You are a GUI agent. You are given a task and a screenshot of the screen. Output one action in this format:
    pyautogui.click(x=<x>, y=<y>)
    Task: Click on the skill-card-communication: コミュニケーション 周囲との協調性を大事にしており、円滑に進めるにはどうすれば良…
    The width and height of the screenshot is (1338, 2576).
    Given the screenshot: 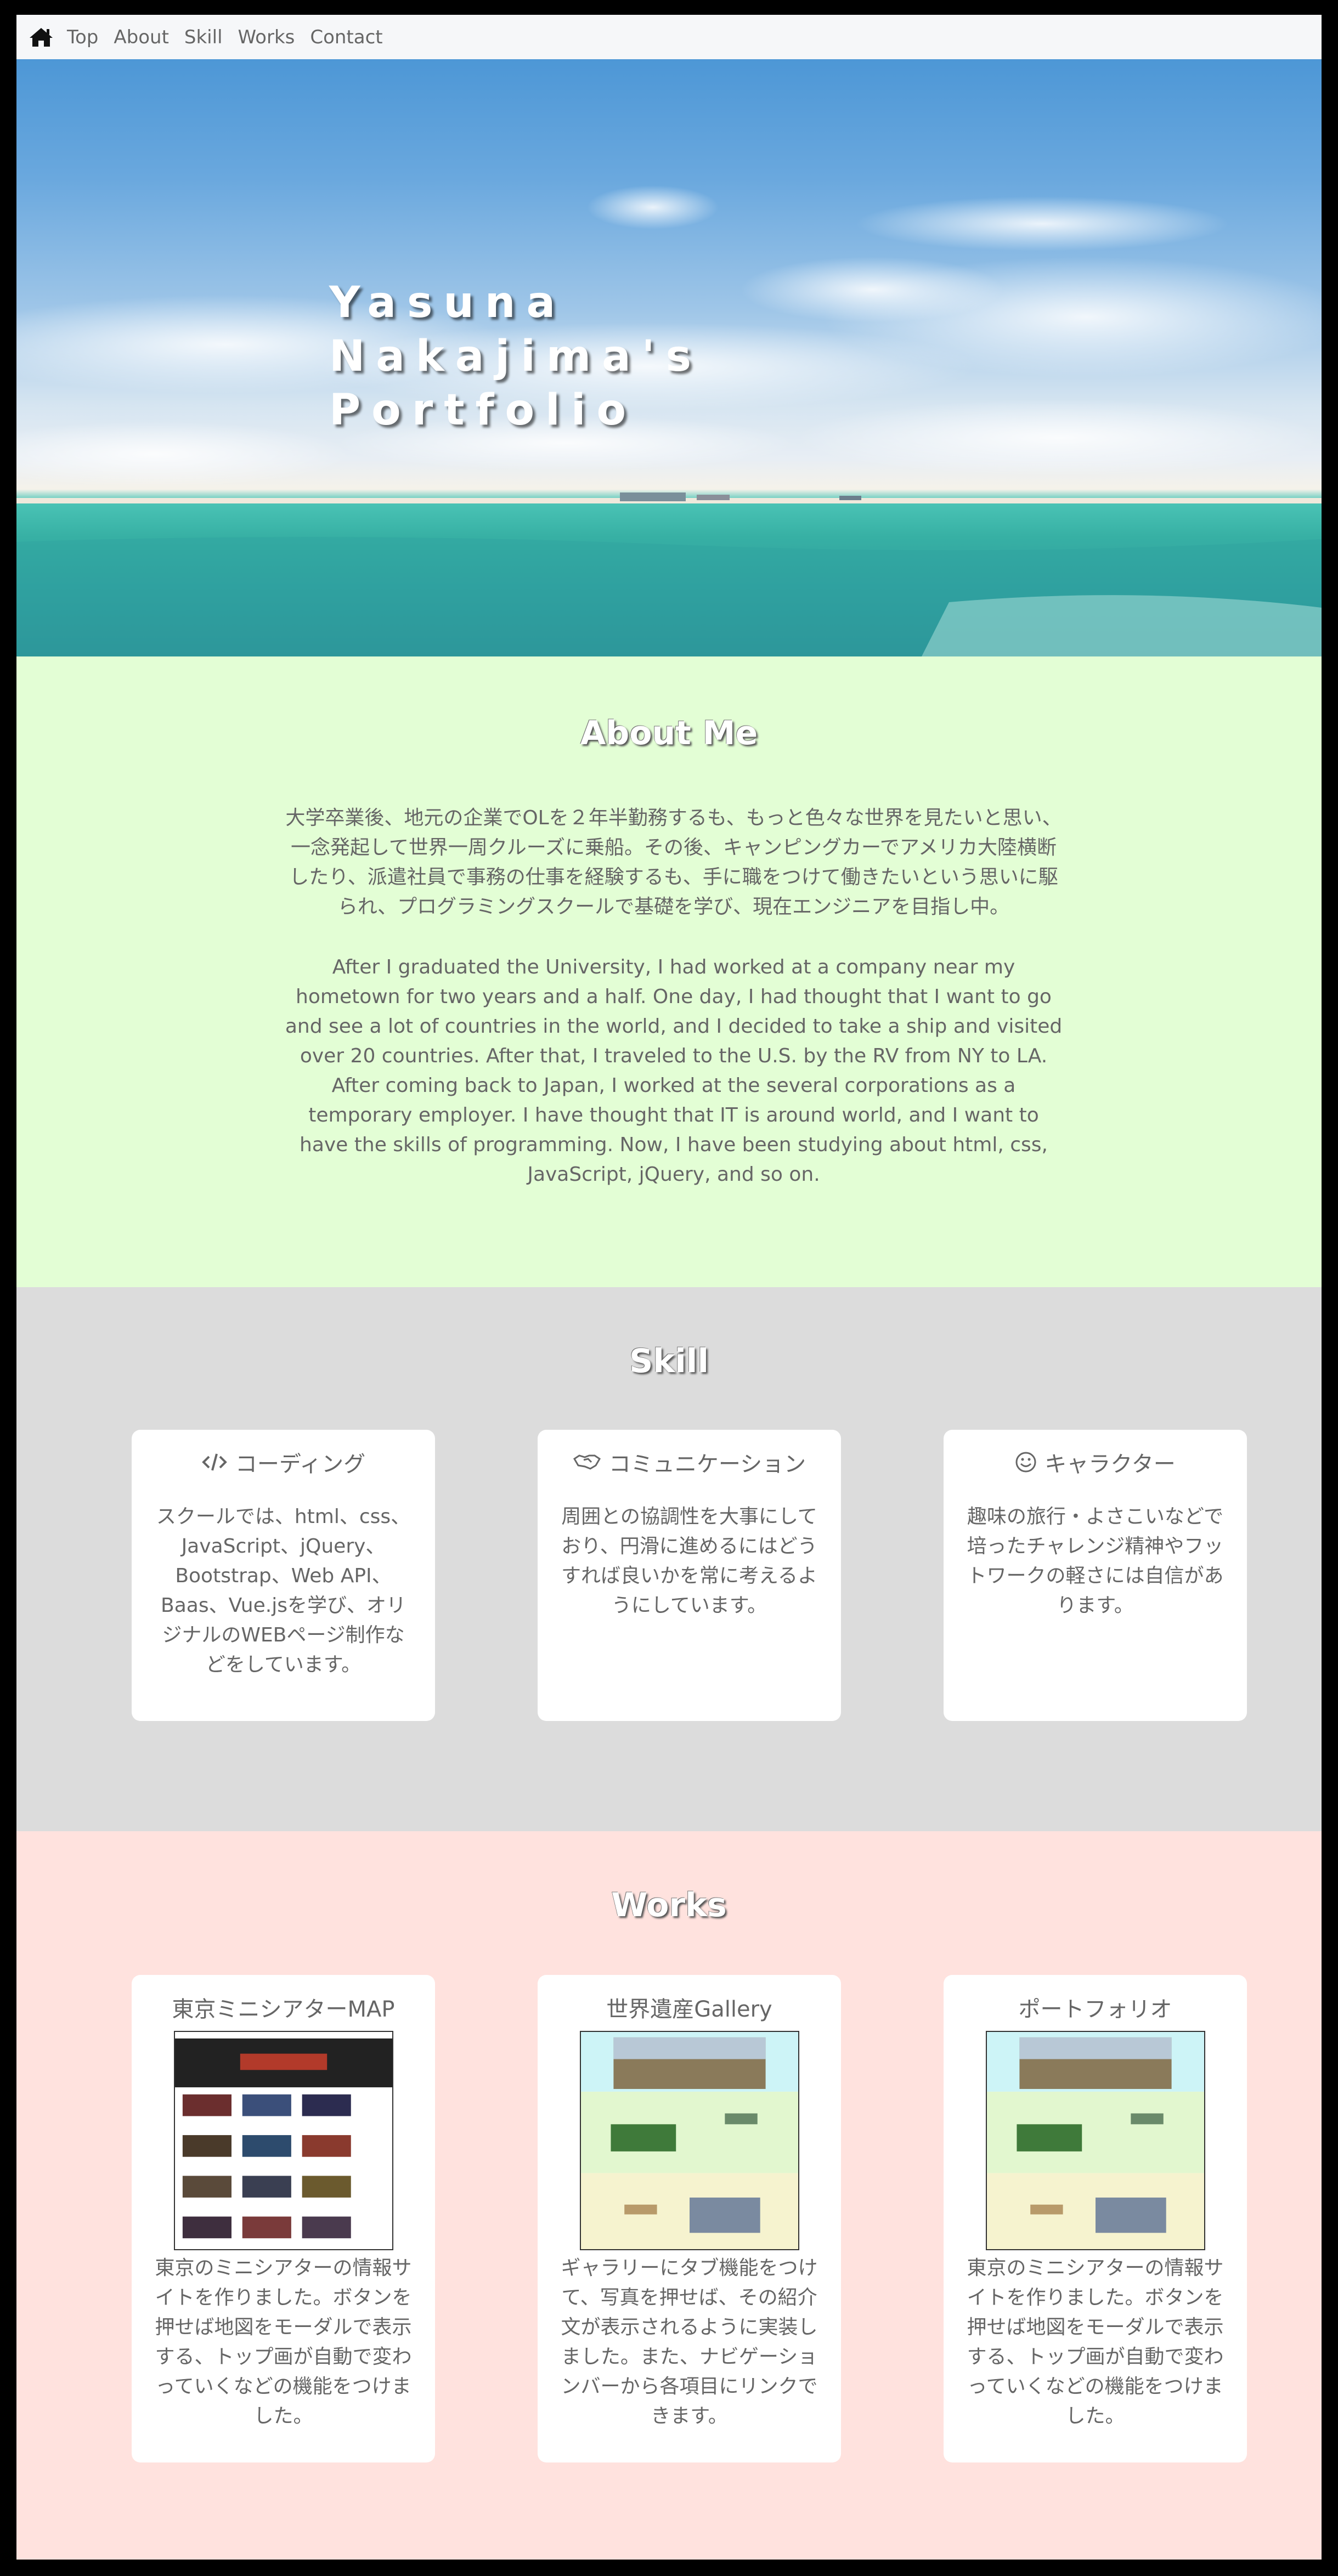 What is the action you would take?
    pyautogui.click(x=689, y=1575)
    